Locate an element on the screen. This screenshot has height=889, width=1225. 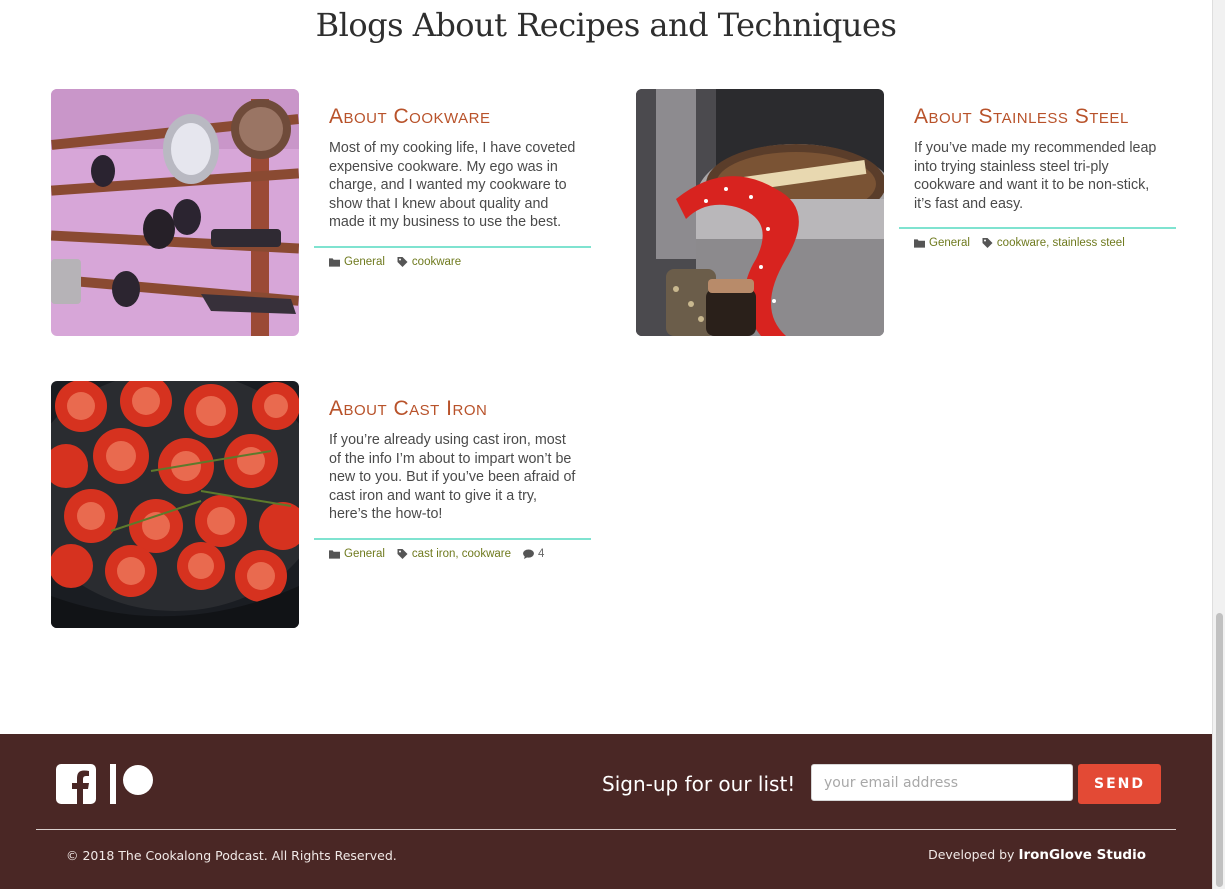
post-meta: General cast iron, cookware 4 is located at coordinates (460, 554).